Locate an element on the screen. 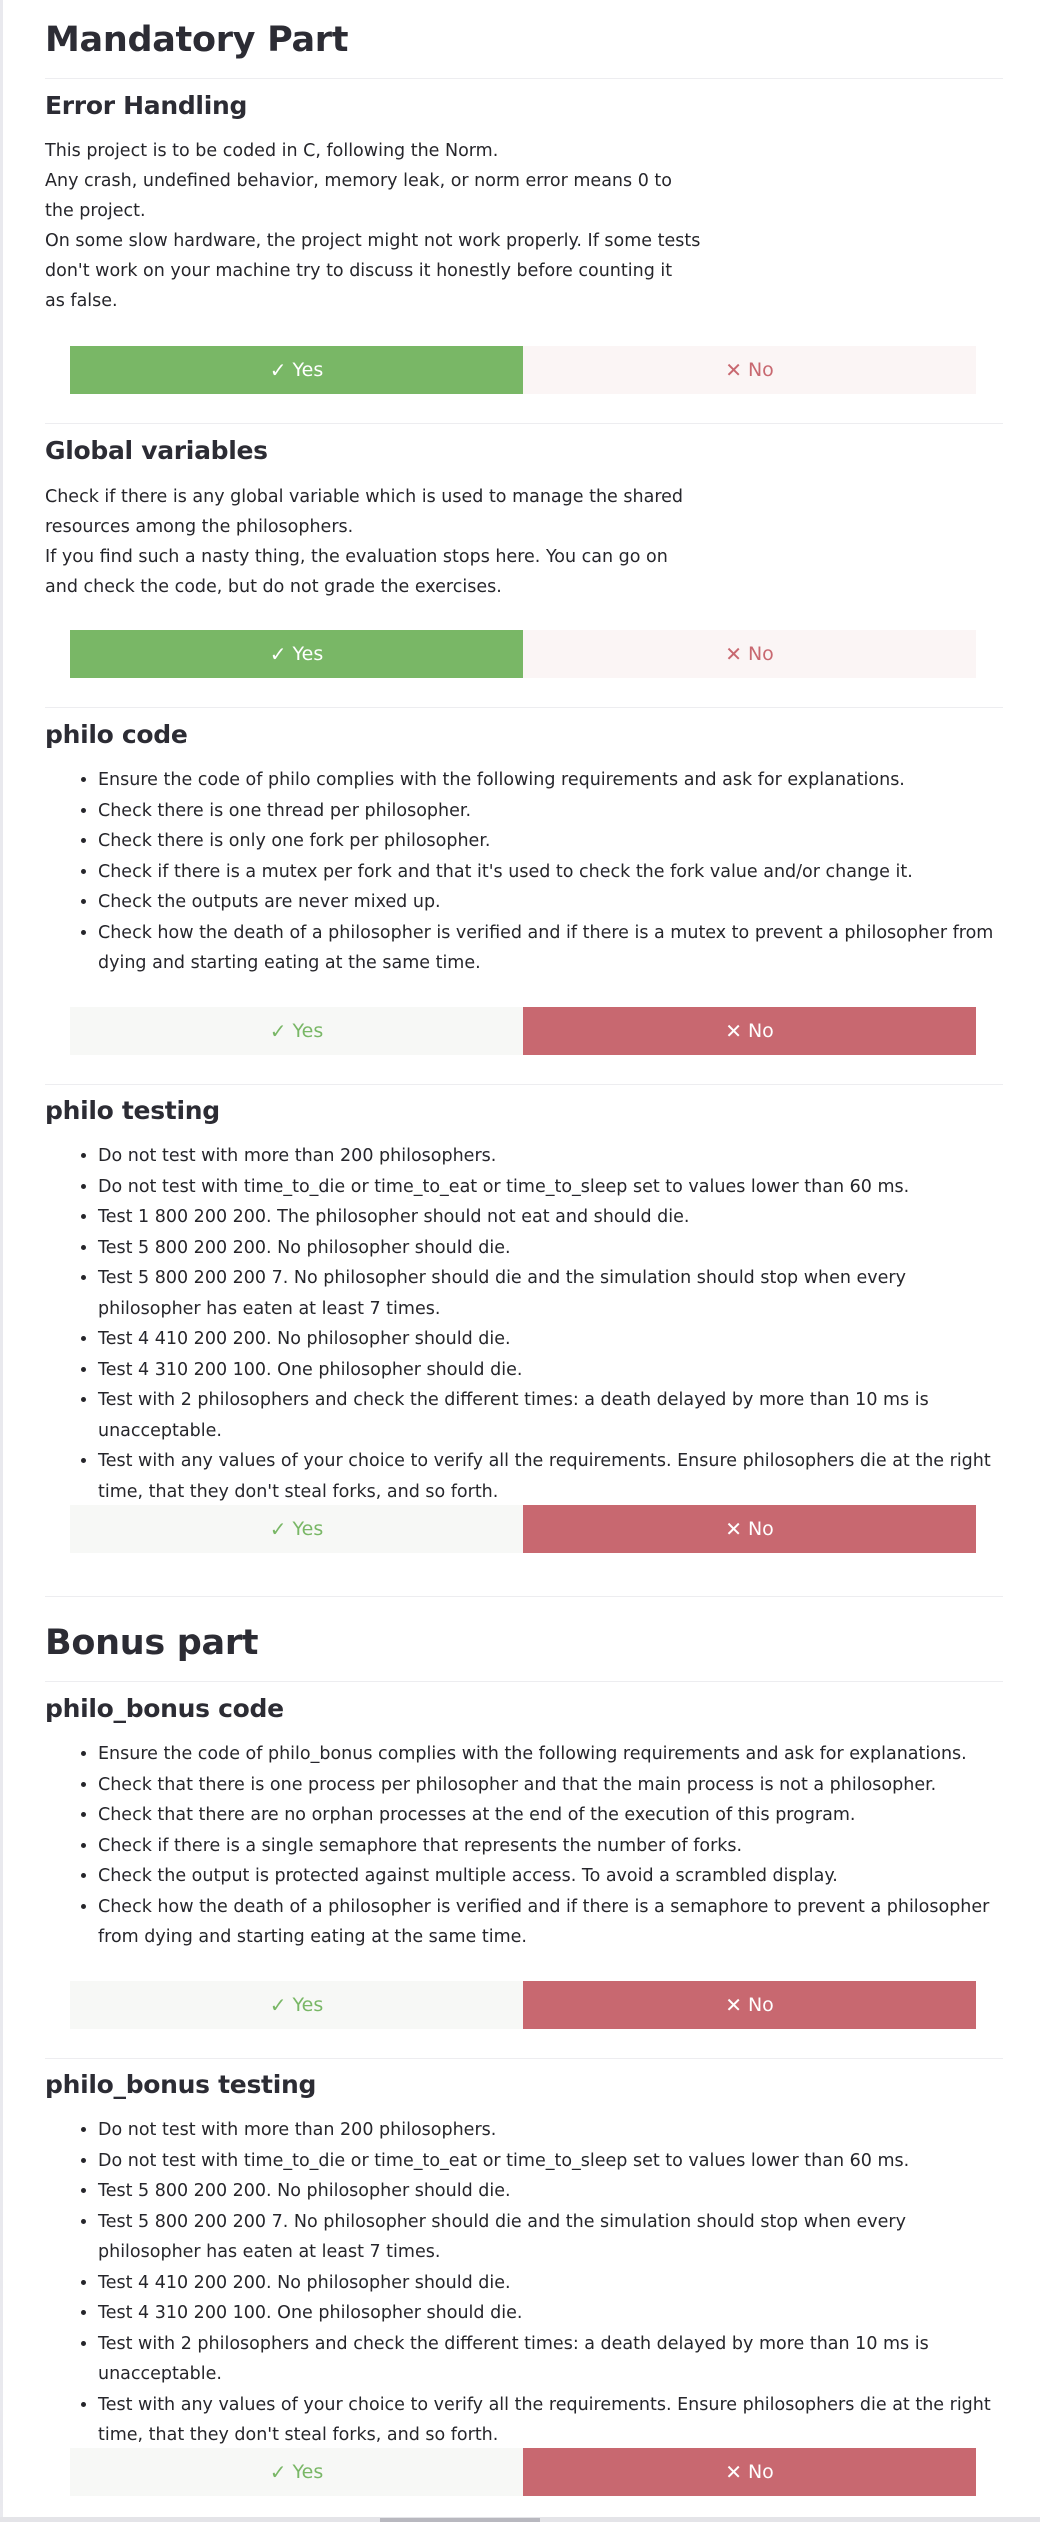  philo-testing-yes-button: ✓ Yes is located at coordinates (296, 1529).